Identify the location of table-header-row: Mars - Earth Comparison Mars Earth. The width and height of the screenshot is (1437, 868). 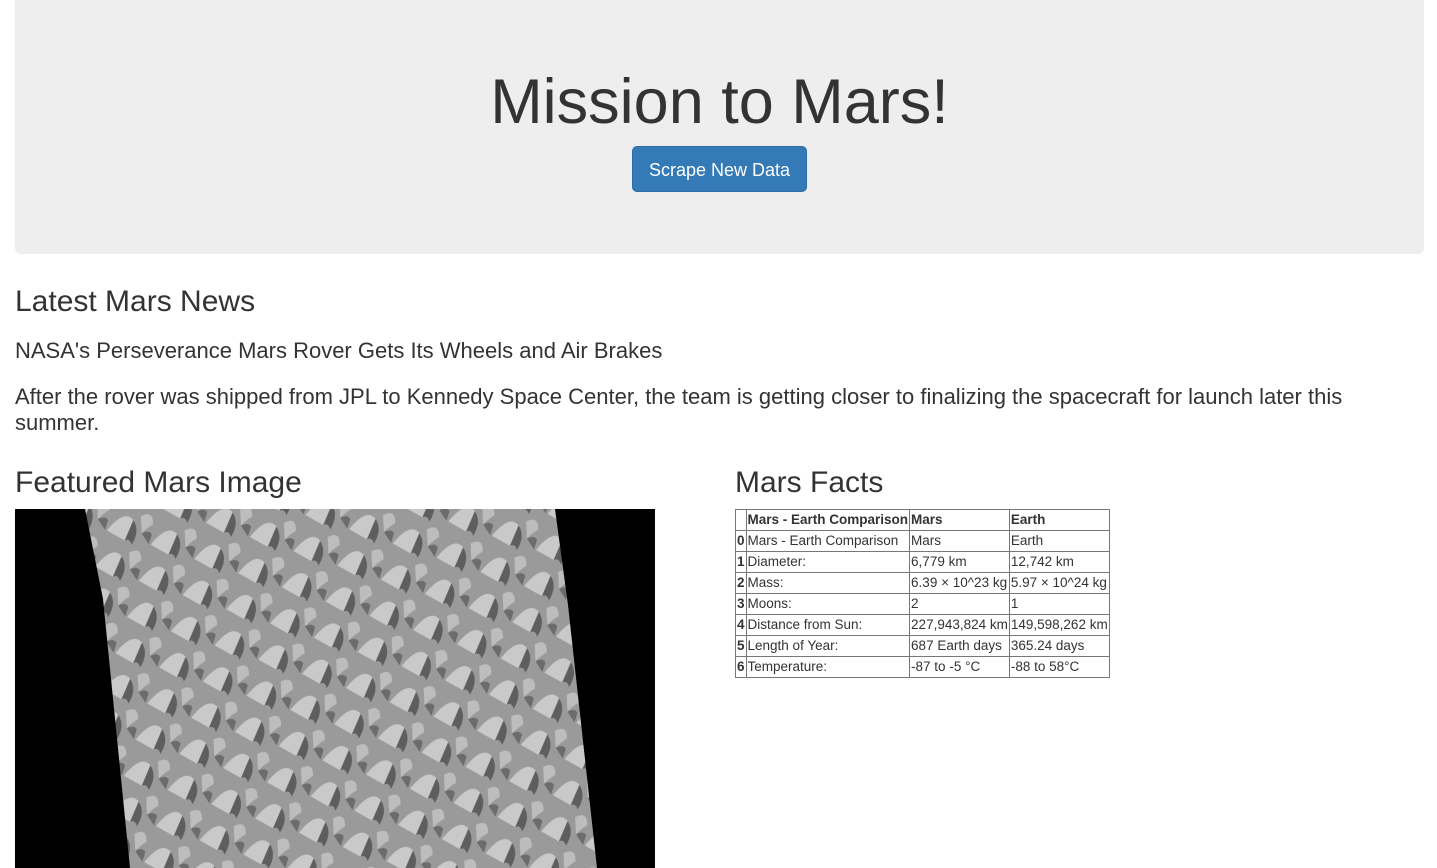
(922, 520).